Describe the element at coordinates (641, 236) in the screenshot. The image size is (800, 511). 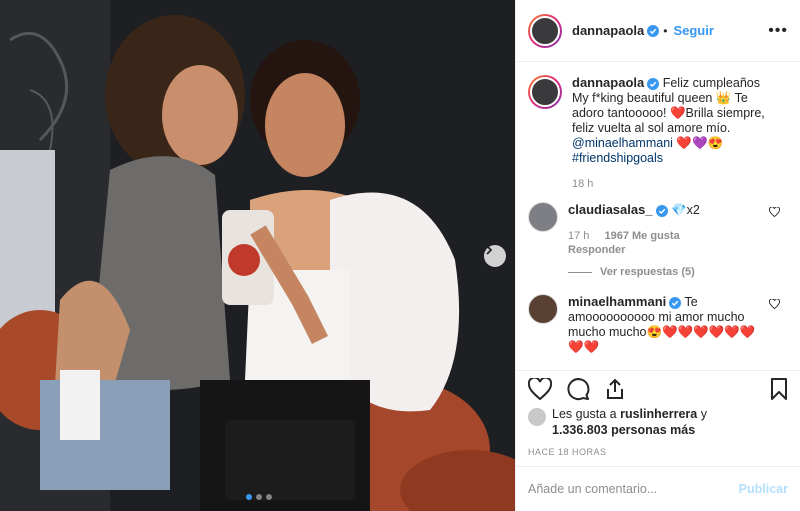
I see `comment-likes: 1967 Me gusta` at that location.